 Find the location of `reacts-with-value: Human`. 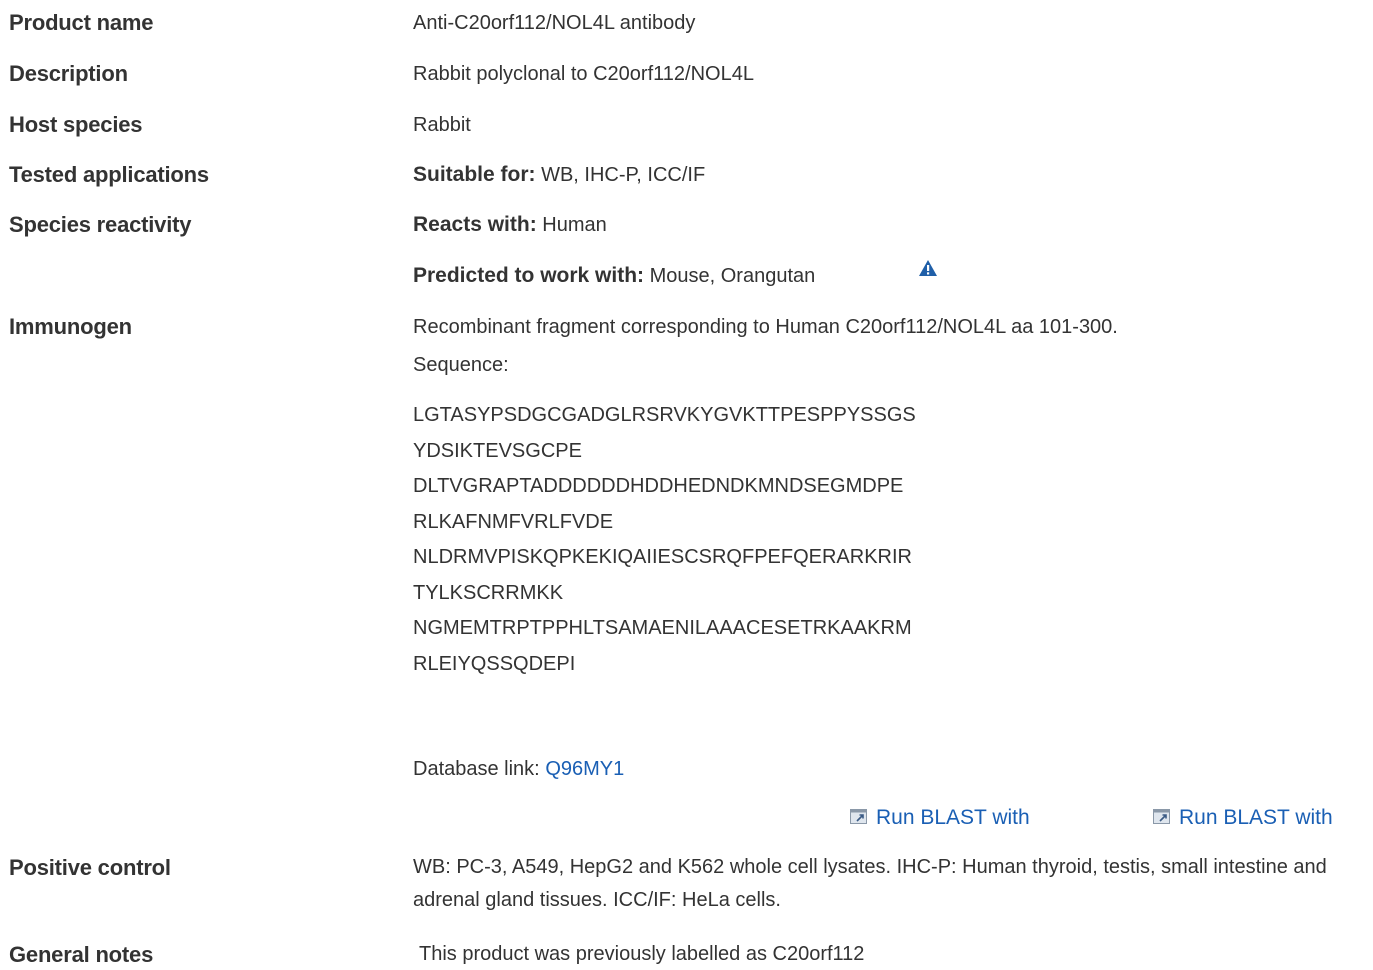

reacts-with-value: Human is located at coordinates (574, 225).